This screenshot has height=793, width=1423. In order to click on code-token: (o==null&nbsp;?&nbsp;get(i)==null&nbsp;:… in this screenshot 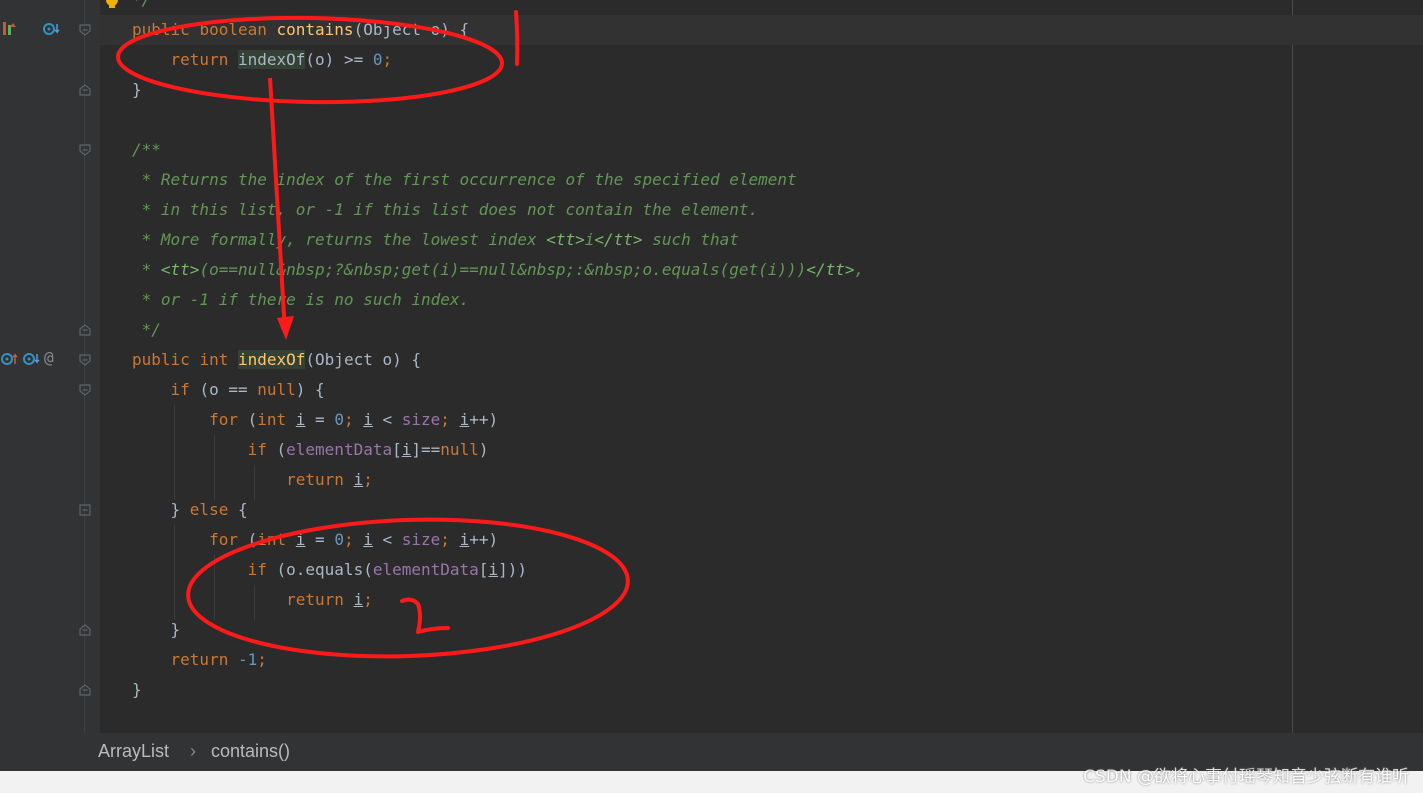, I will do `click(503, 269)`.